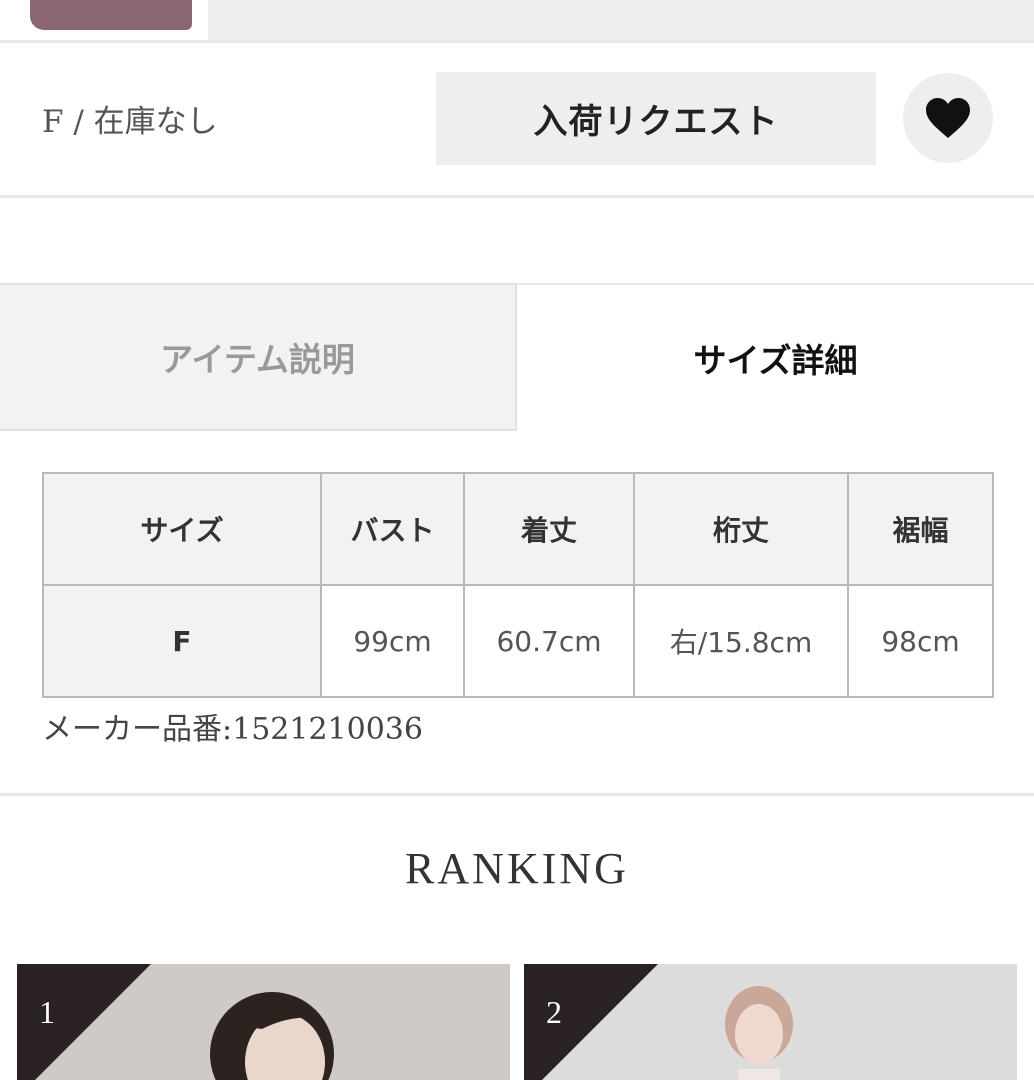 The width and height of the screenshot is (1034, 1080). Describe the element at coordinates (741, 529) in the screenshot. I see `column-header: 桁丈` at that location.